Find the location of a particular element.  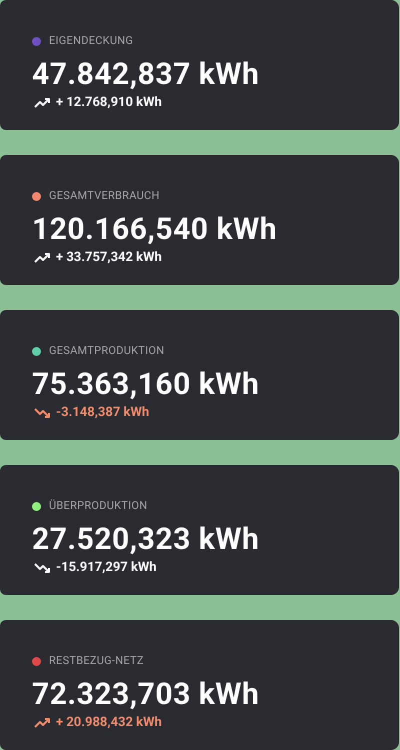

trend-value: + 12.768,910 kWh is located at coordinates (109, 103).